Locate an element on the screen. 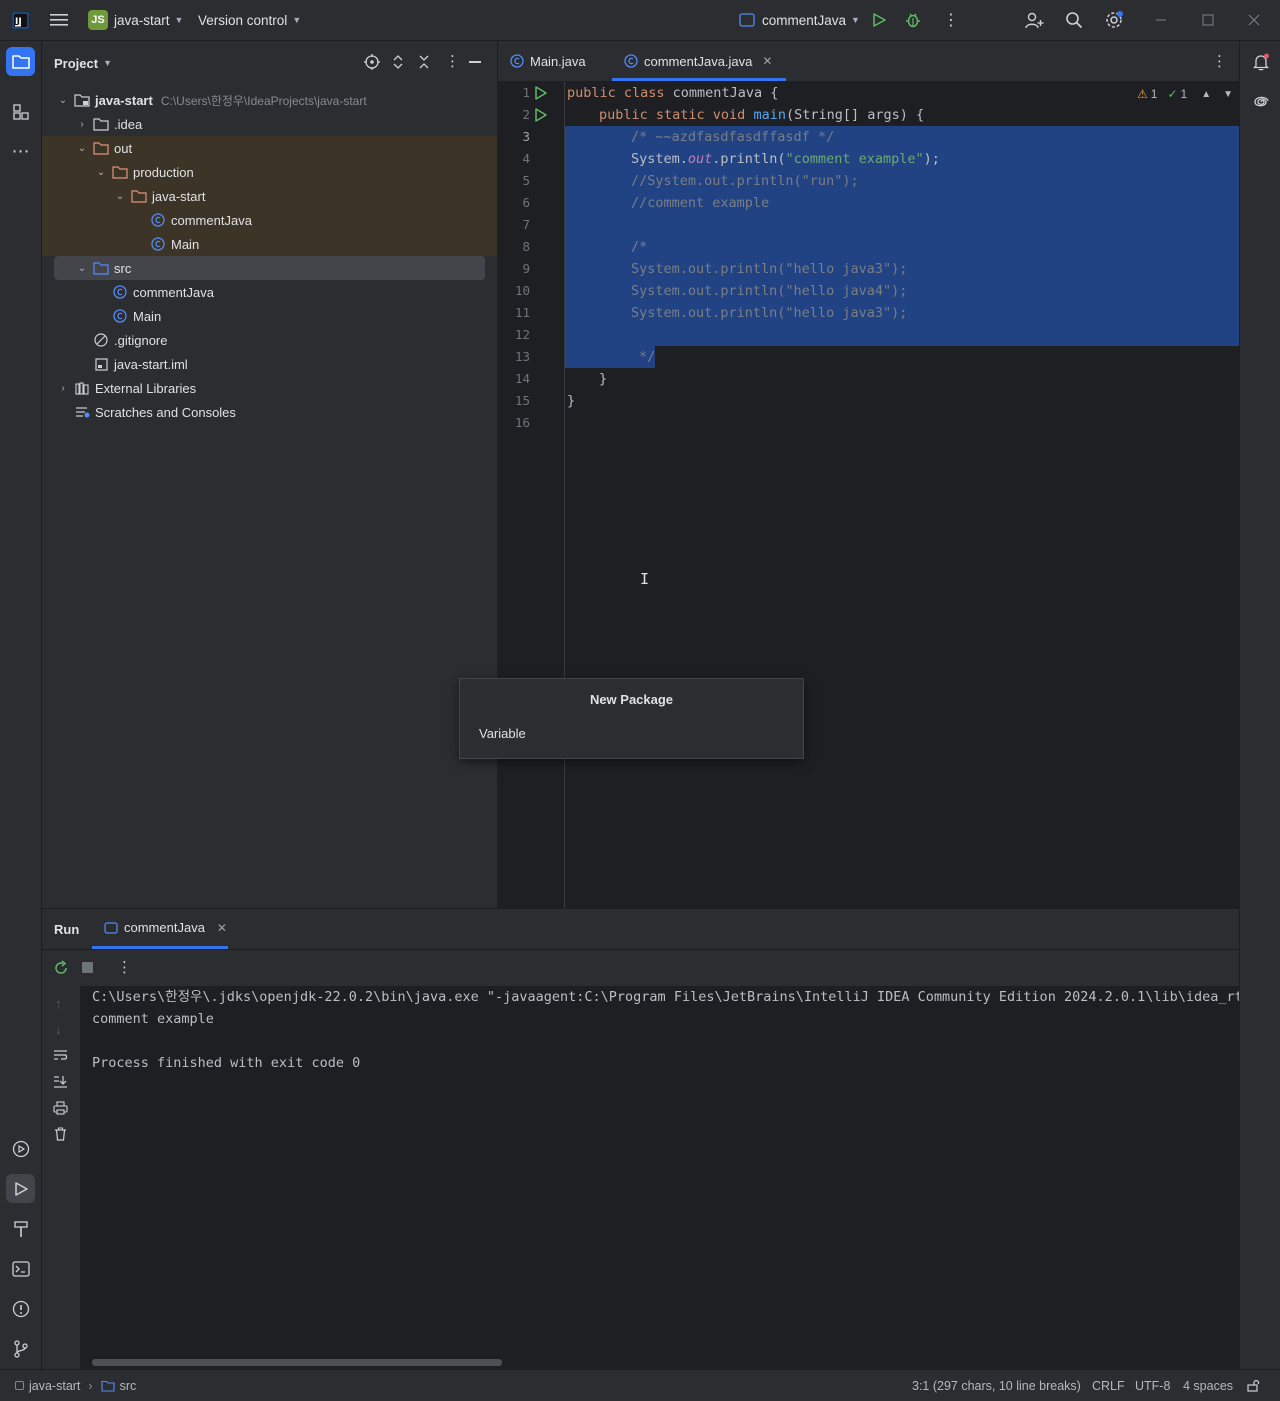 This screenshot has width=1280, height=1401. tab-label: commentJava.java is located at coordinates (698, 61).